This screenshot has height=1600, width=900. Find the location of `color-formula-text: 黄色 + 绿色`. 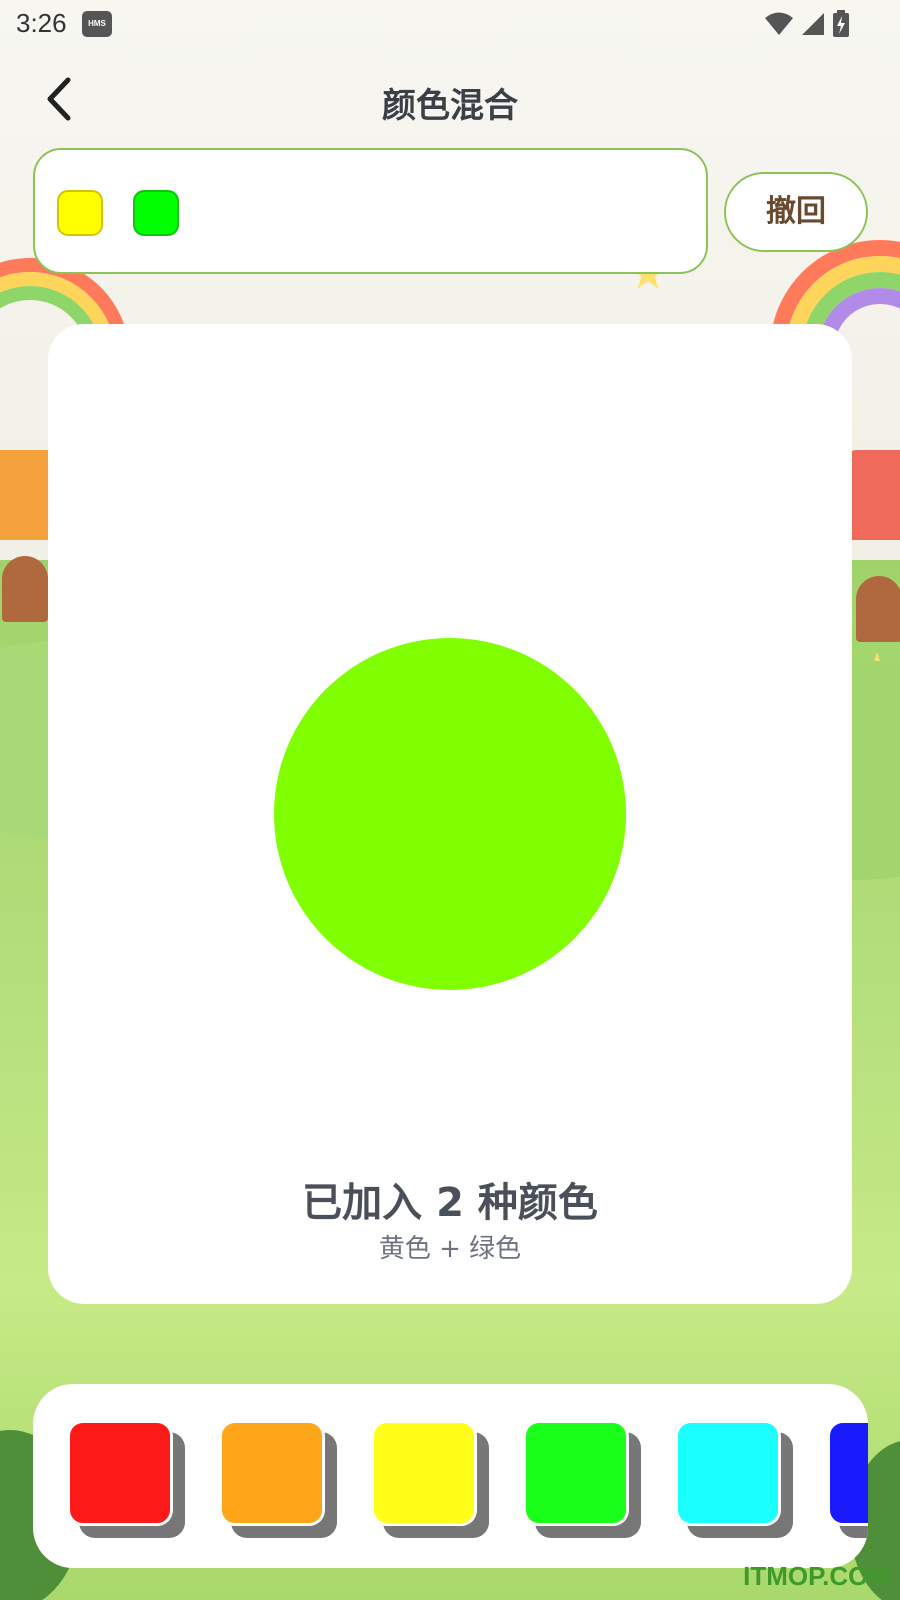

color-formula-text: 黄色 + 绿色 is located at coordinates (450, 1249).